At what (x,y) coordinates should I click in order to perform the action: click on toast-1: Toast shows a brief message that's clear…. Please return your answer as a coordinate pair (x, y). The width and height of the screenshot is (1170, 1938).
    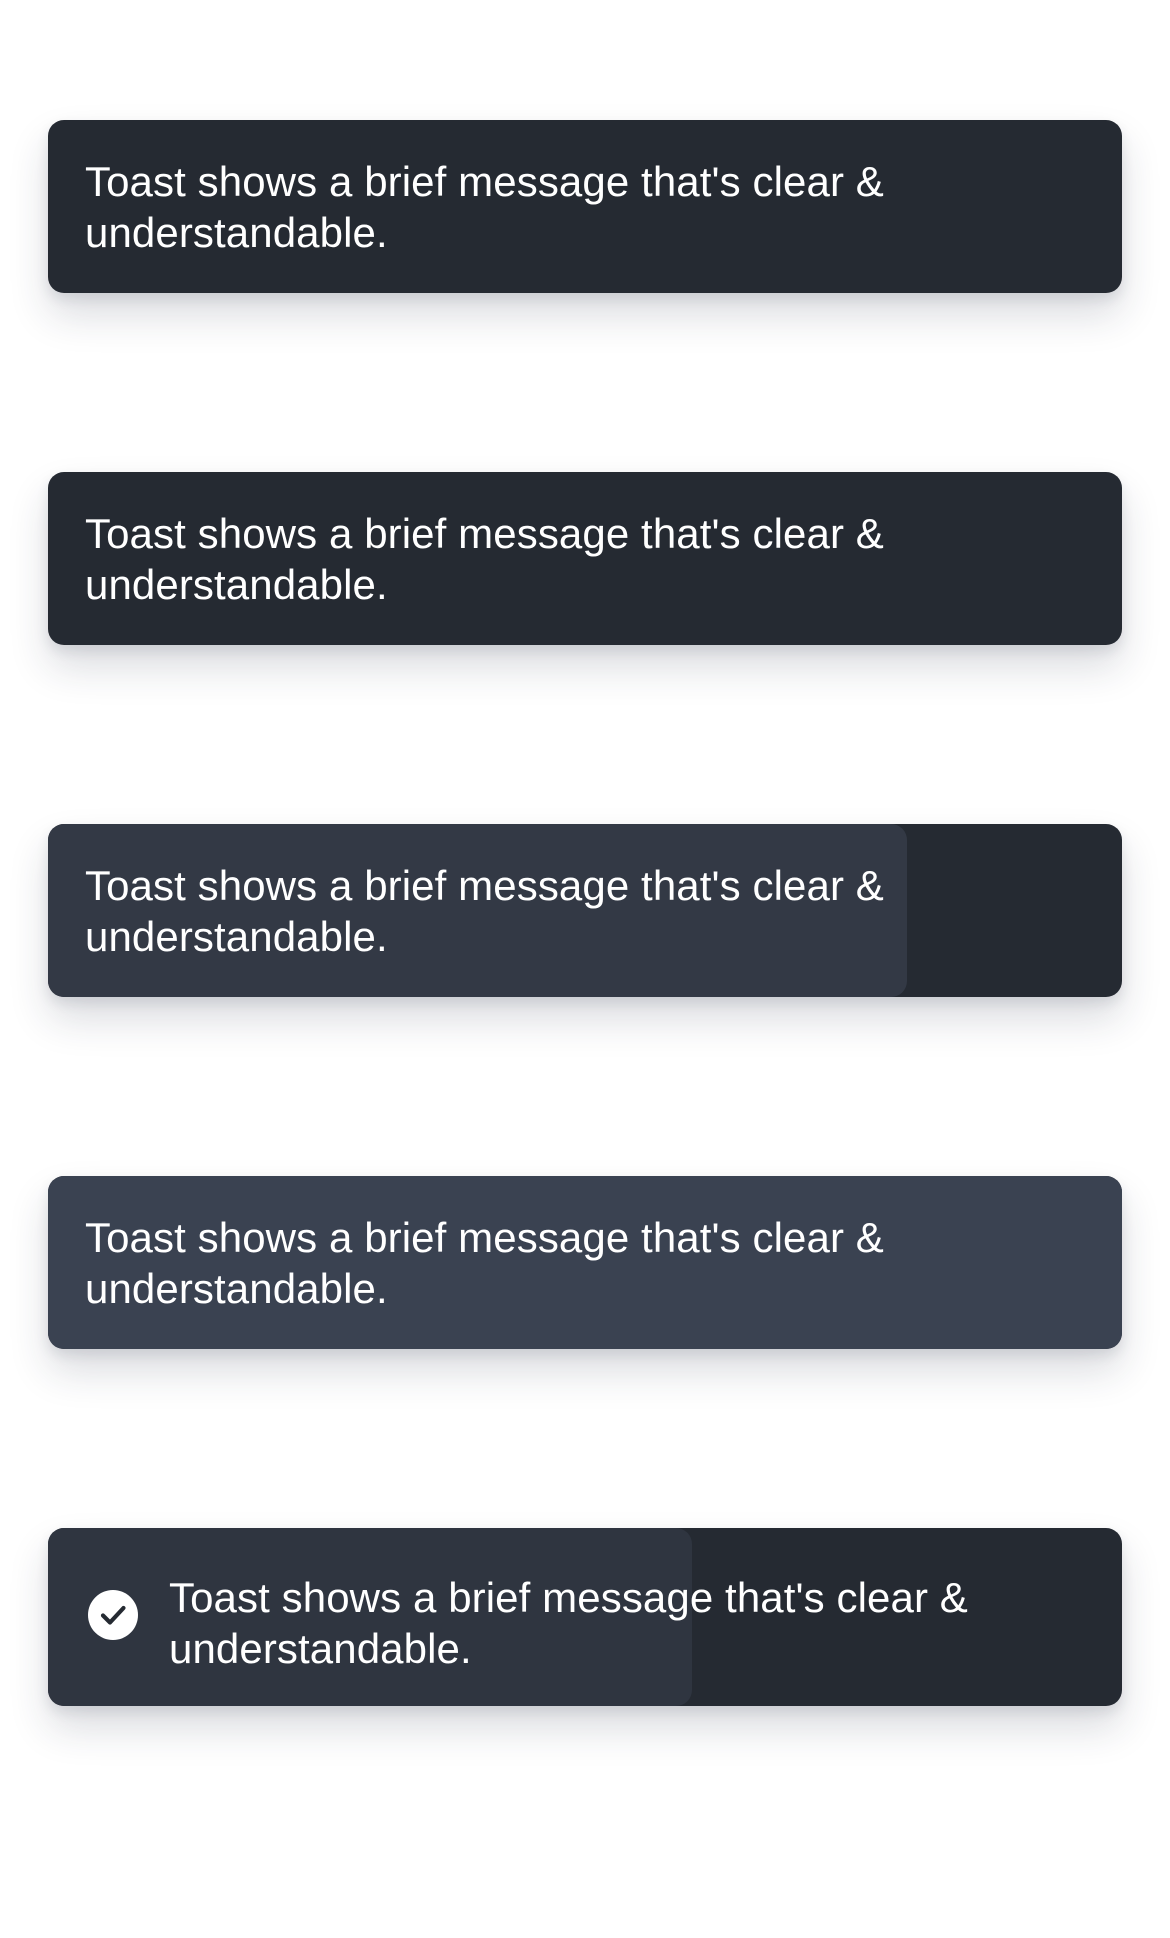
    Looking at the image, I should click on (585, 206).